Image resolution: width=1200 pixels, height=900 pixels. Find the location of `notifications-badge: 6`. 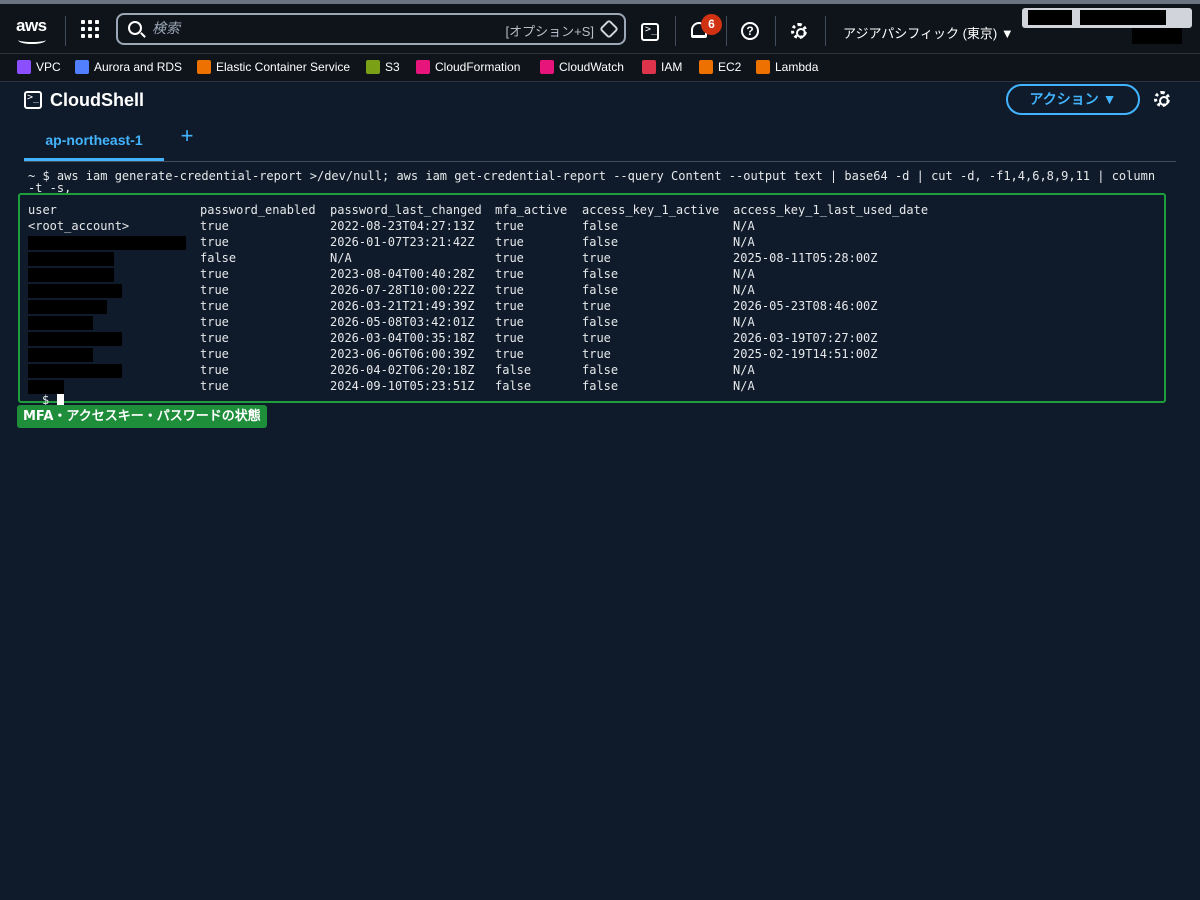

notifications-badge: 6 is located at coordinates (711, 24).